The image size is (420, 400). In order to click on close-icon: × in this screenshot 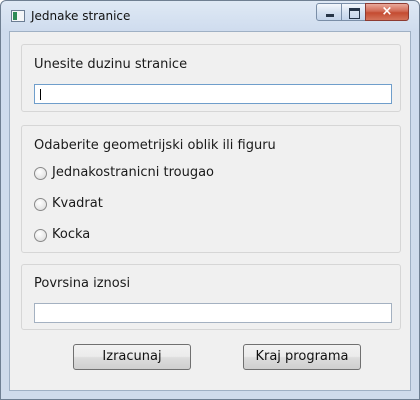, I will do `click(387, 11)`.